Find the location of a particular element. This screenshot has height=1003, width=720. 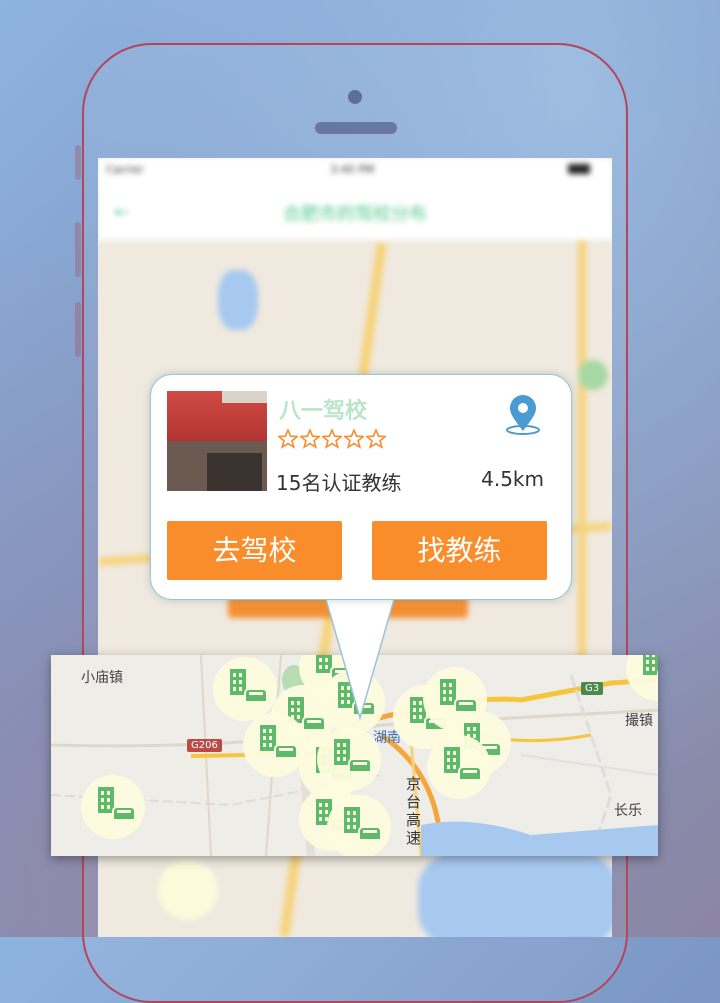

school-name: 八一驾校 is located at coordinates (323, 409).